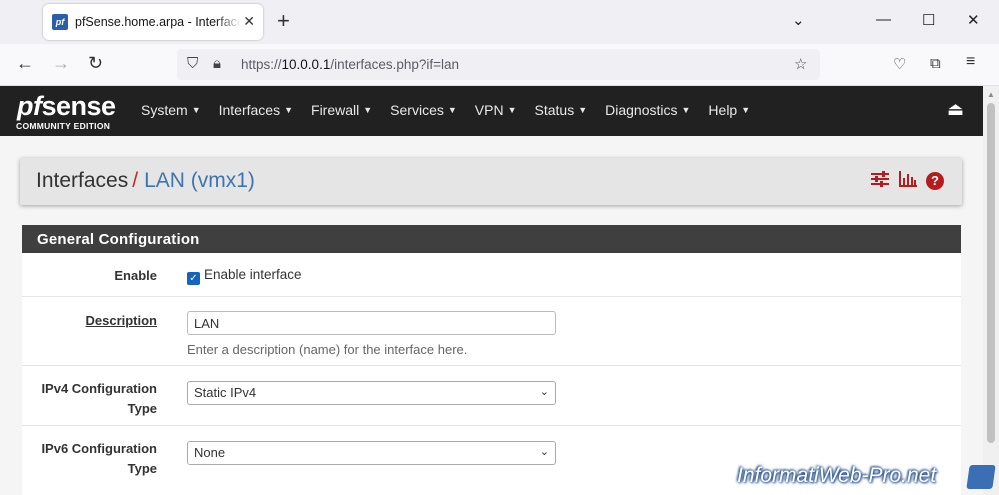  I want to click on menu-vpn: VPN ▼, so click(496, 110).